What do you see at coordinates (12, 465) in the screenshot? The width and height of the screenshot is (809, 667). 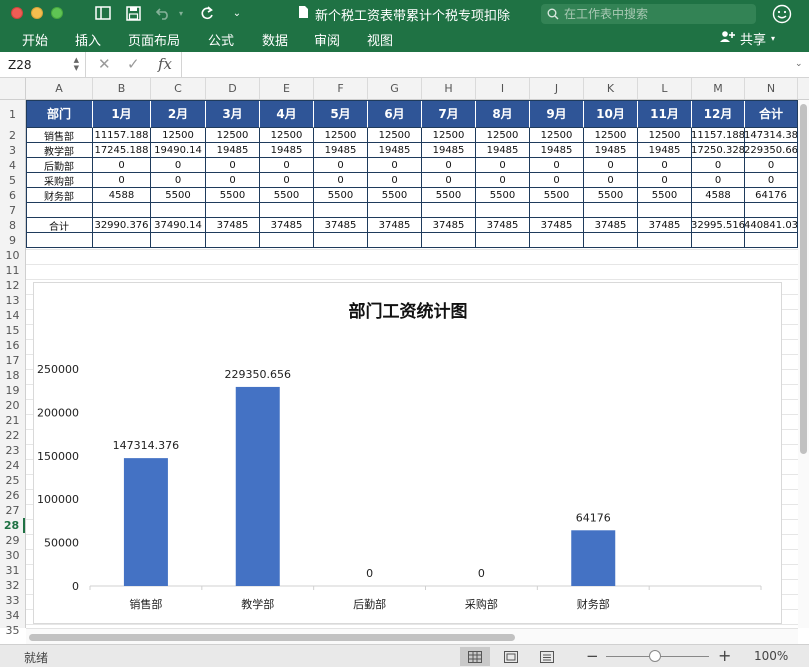 I see `row-header-24: 24` at bounding box center [12, 465].